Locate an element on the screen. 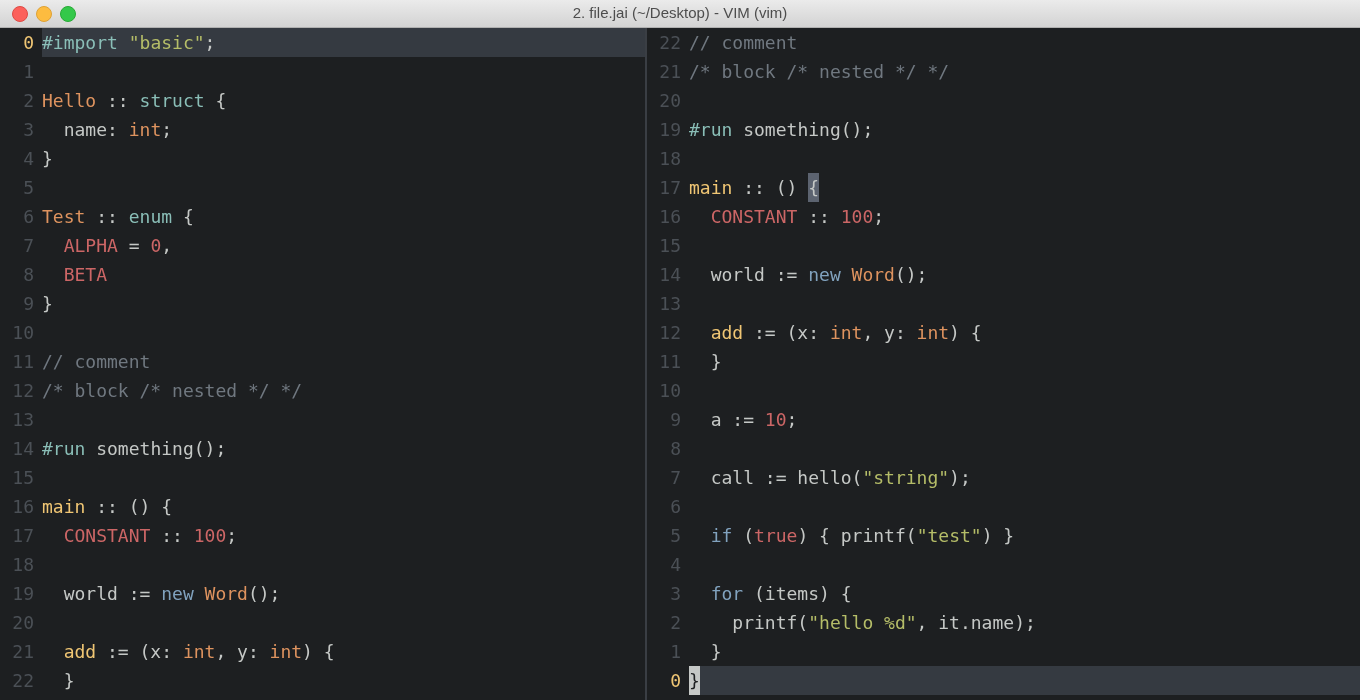  code-token: a := is located at coordinates (732, 420).